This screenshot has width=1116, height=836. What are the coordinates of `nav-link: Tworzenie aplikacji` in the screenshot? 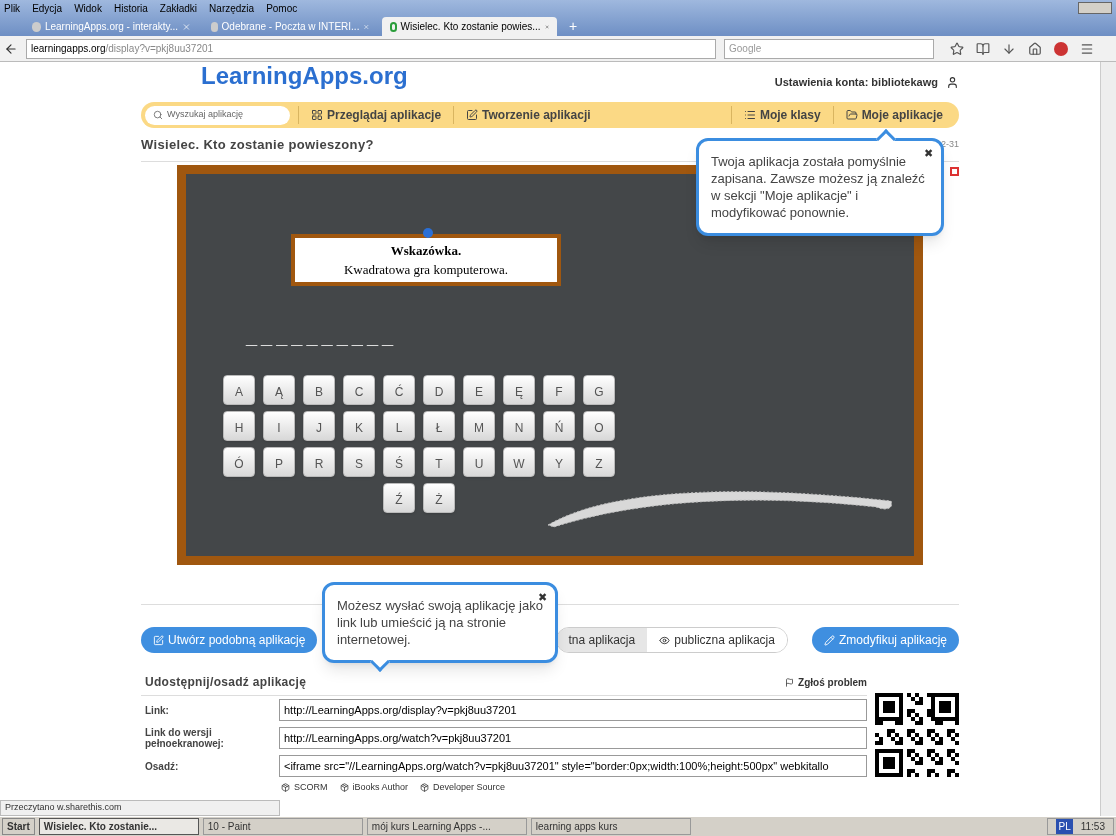 It's located at (528, 115).